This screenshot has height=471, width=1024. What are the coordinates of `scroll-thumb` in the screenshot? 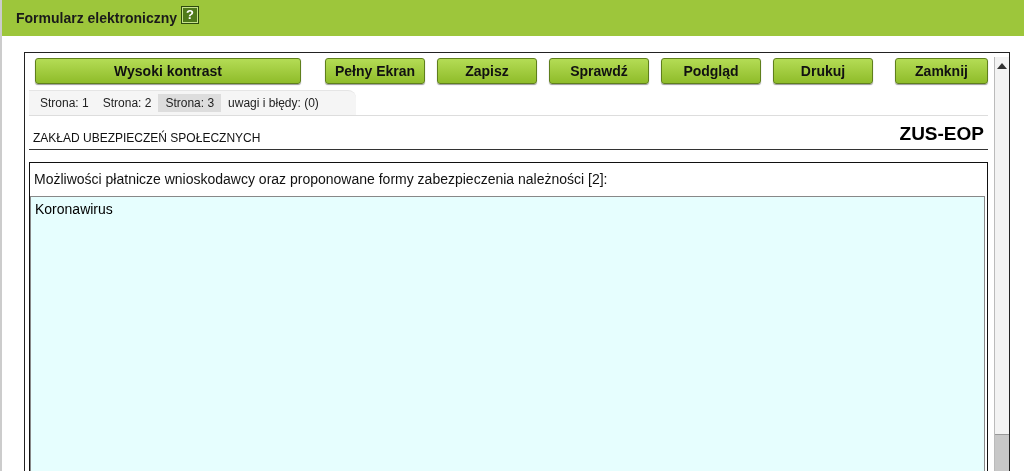 It's located at (1002, 452).